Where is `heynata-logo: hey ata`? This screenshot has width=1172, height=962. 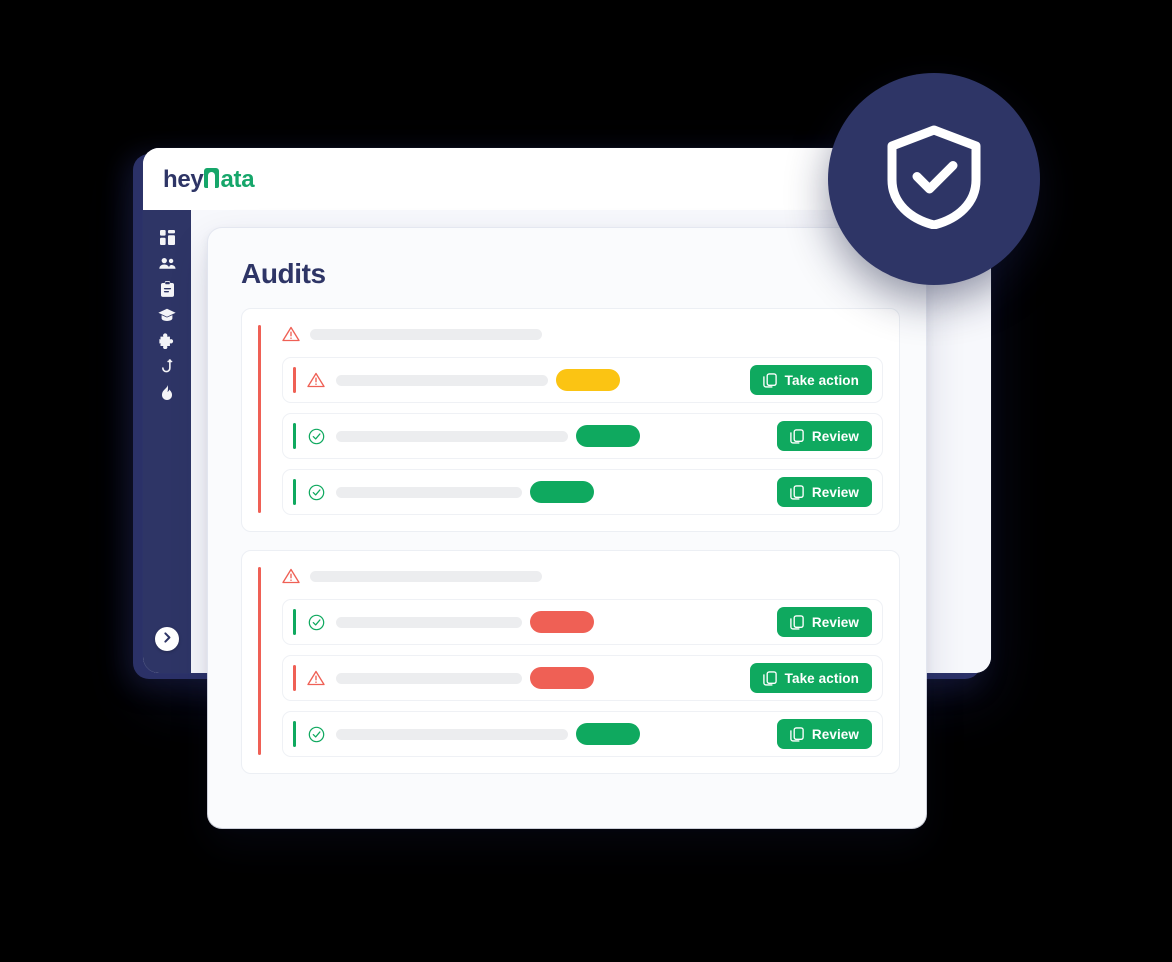 heynata-logo: hey ata is located at coordinates (209, 179).